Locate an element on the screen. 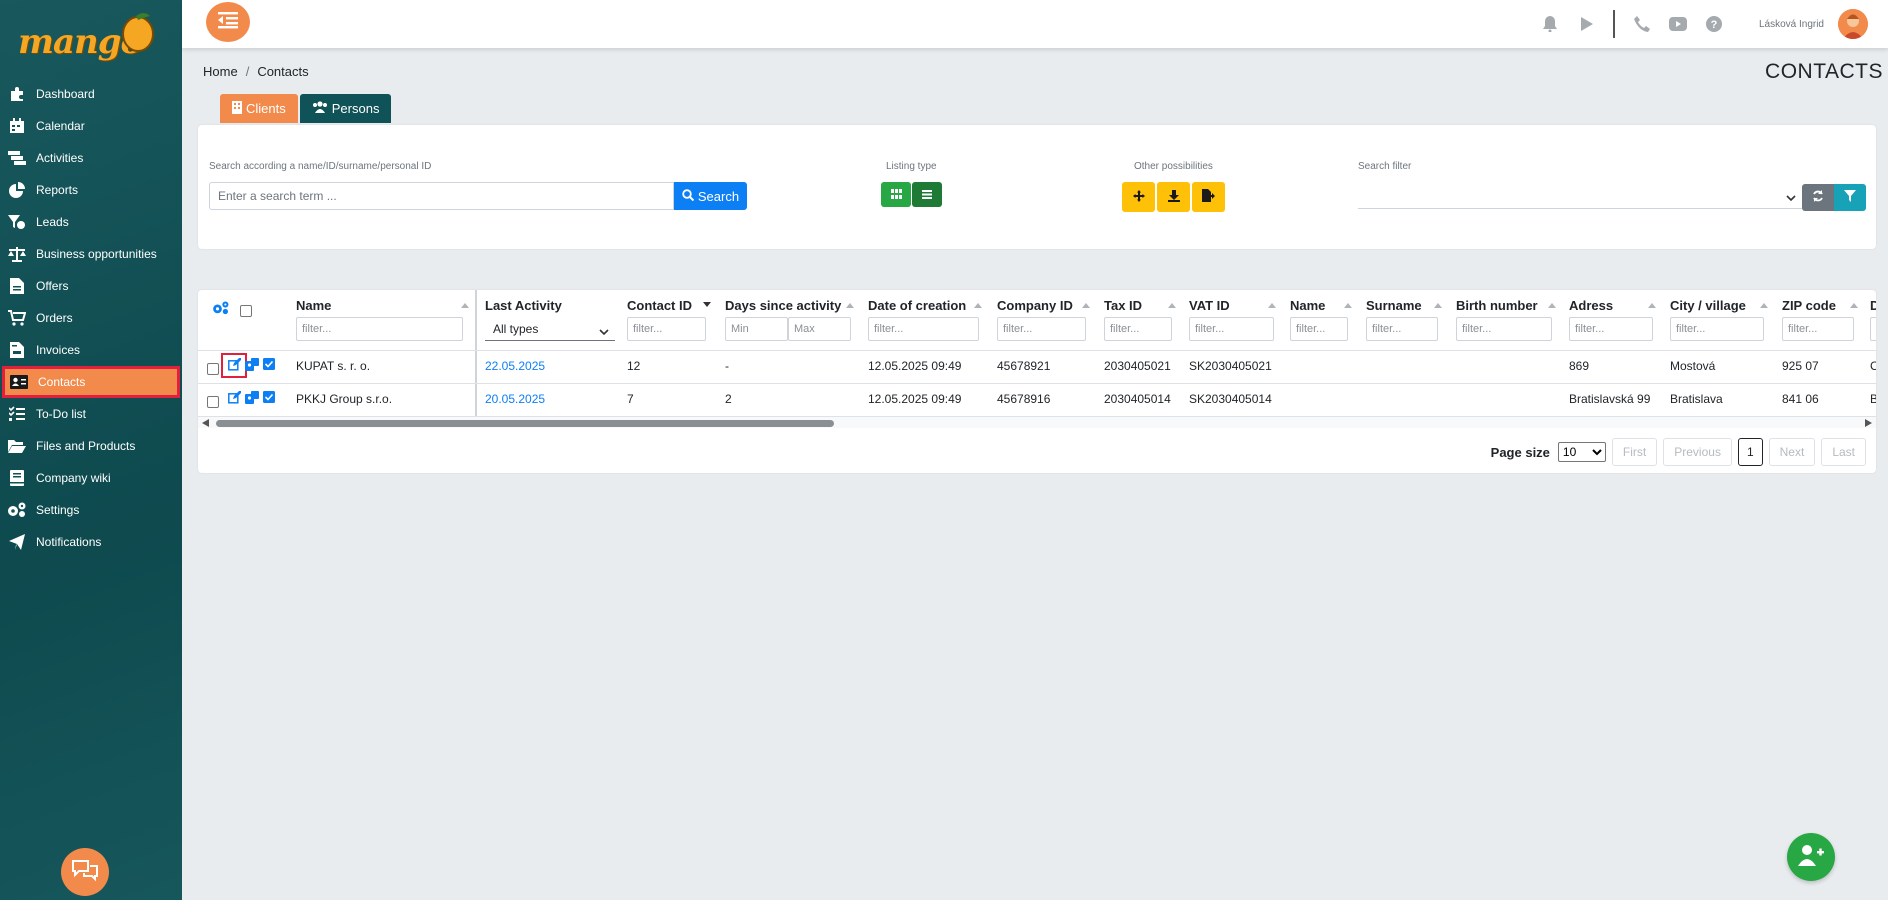 This screenshot has width=1888, height=900. move-button is located at coordinates (1138, 197).